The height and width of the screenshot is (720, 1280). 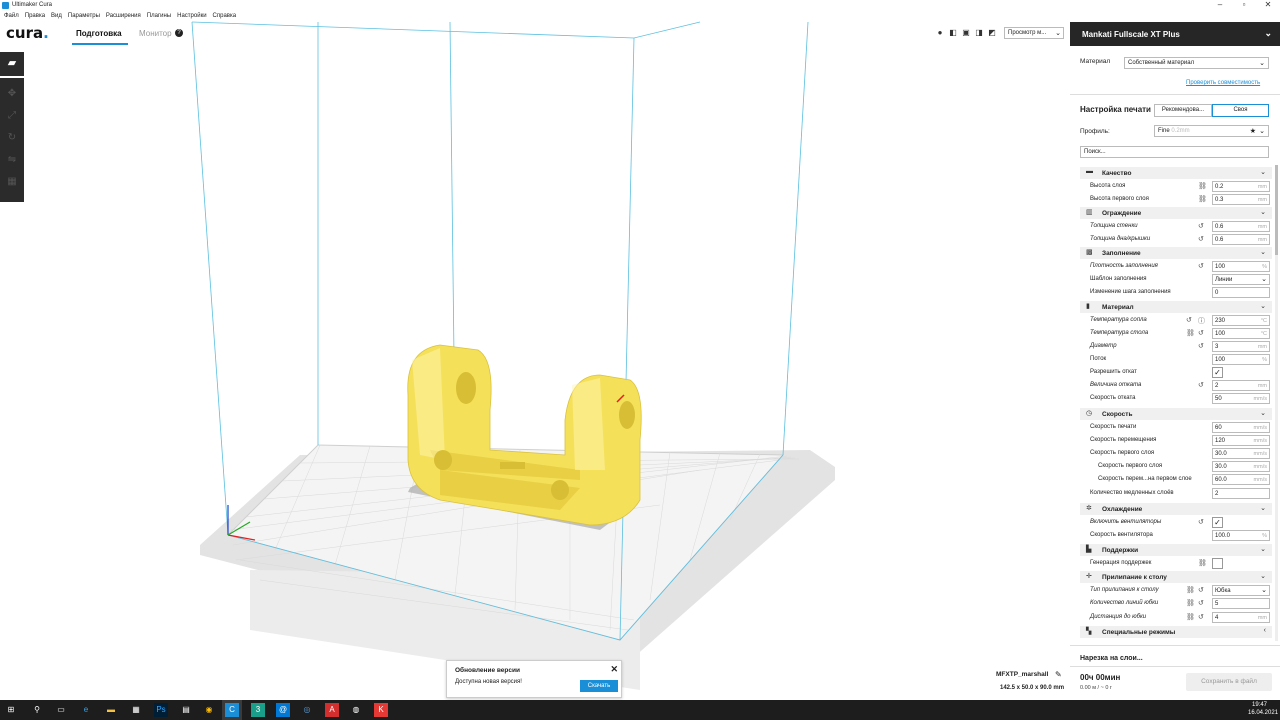 What do you see at coordinates (12, 63) in the screenshot?
I see `folder-open-icon: ▰` at bounding box center [12, 63].